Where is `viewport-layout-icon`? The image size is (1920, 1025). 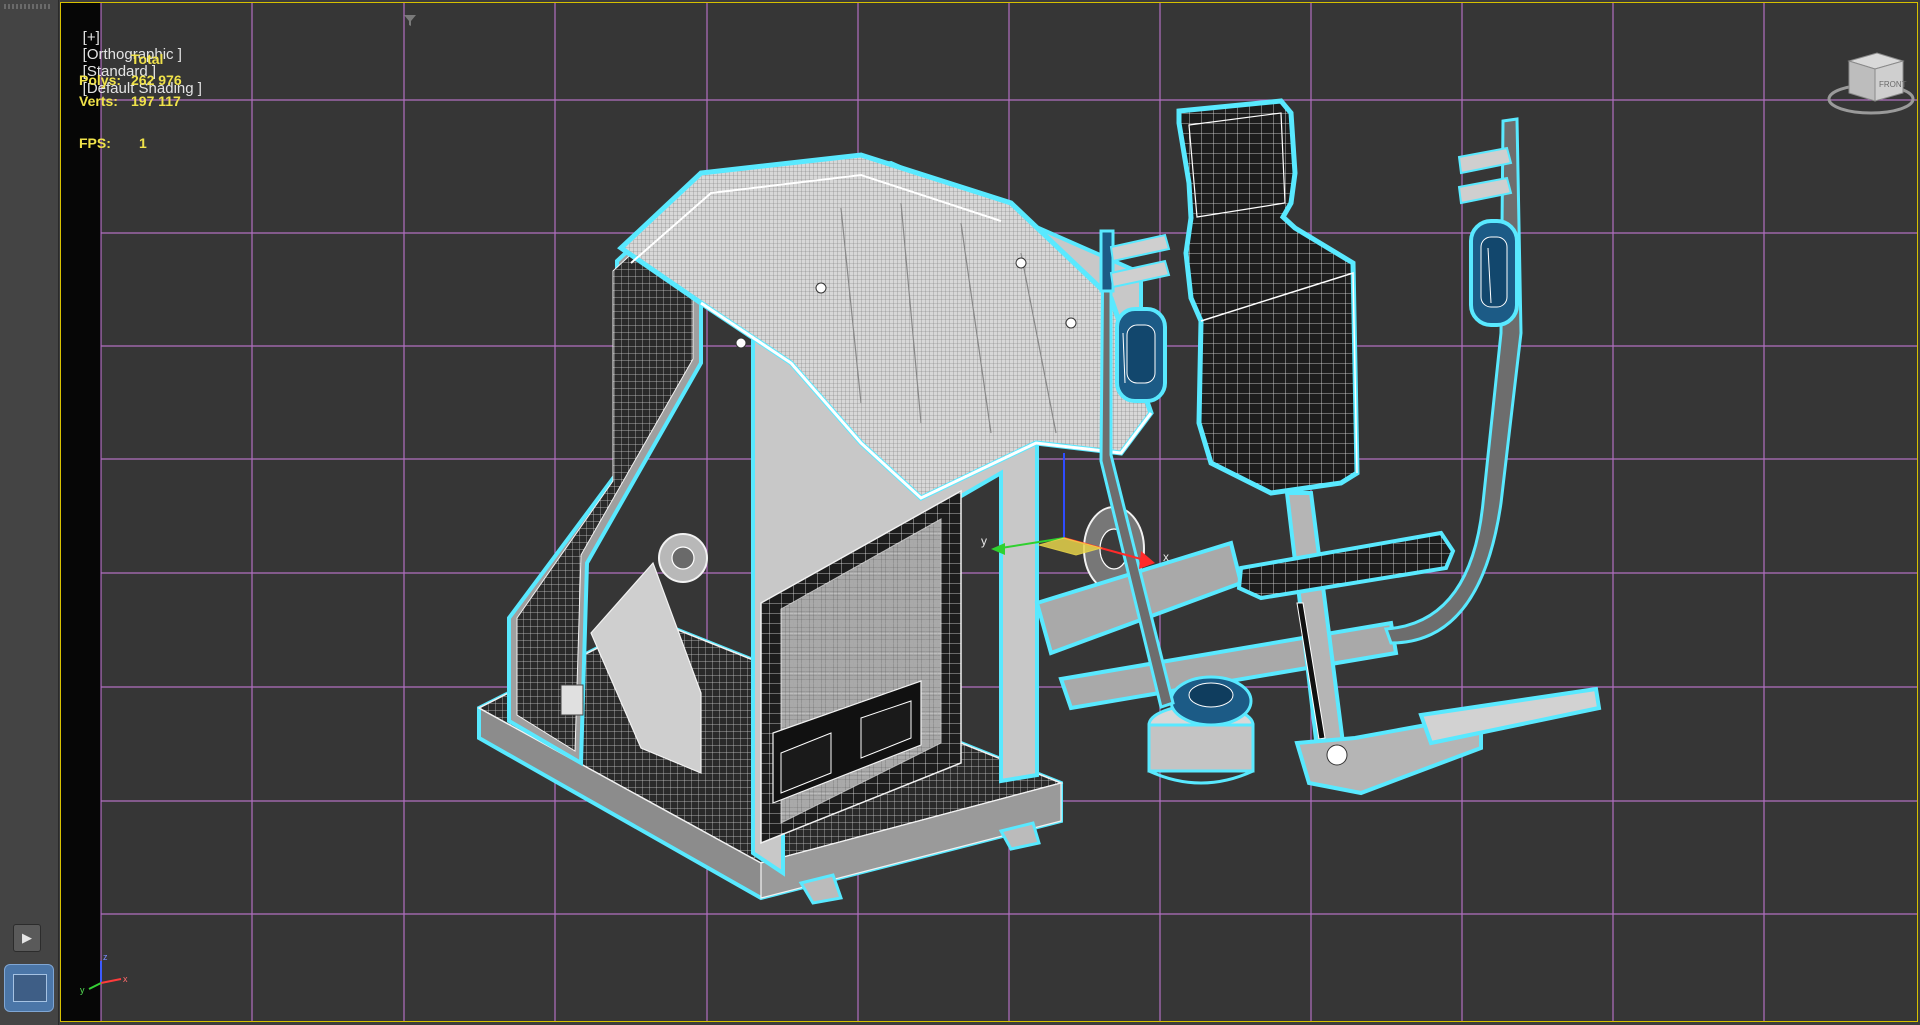
viewport-layout-icon is located at coordinates (30, 988).